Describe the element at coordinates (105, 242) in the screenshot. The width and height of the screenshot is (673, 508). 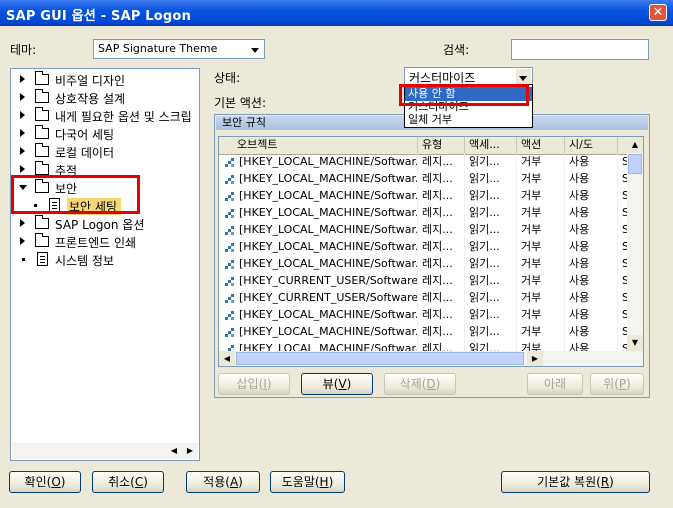
I see `tree-item-frontend-printing: 프론트엔드 인쇄` at that location.